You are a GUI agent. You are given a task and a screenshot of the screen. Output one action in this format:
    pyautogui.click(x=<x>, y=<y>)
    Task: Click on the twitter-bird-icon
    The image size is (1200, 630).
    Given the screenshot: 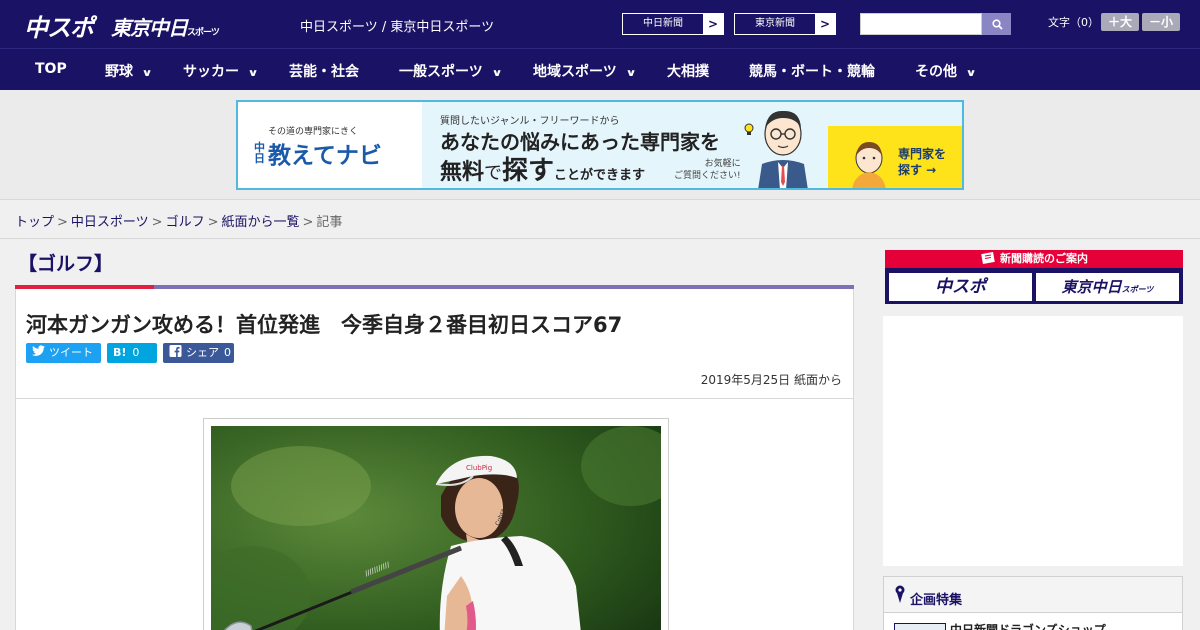 What is the action you would take?
    pyautogui.click(x=38, y=350)
    